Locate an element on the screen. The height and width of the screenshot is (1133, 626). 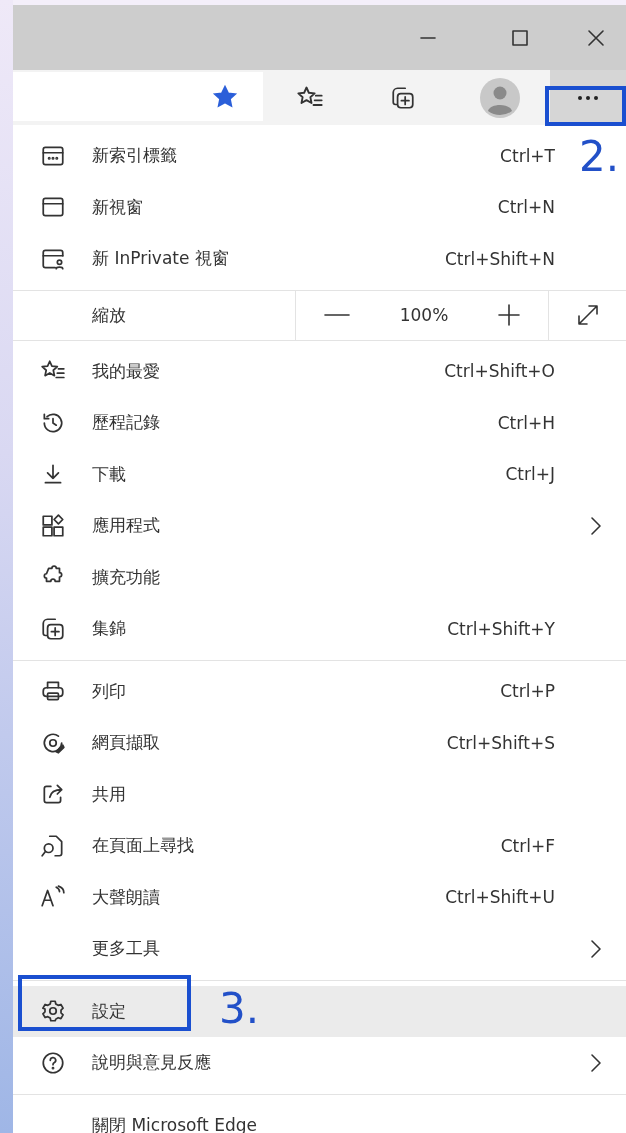
shortcut-text: Ctrl+N is located at coordinates (526, 207).